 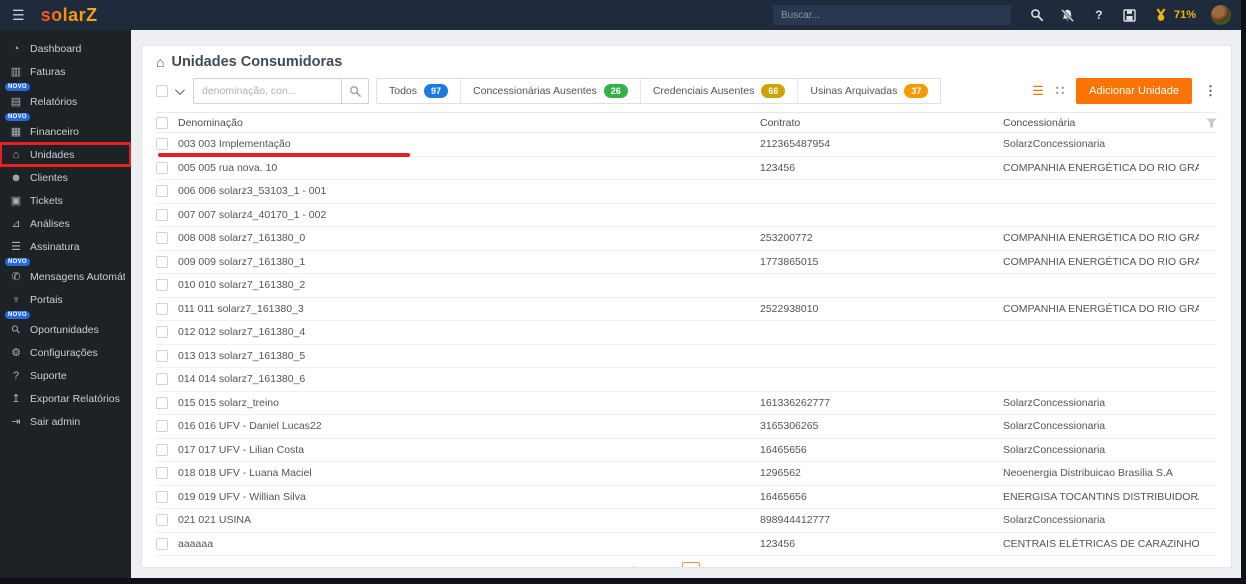 I want to click on sidebar-item: ◔ Dashboard, so click(x=65, y=48).